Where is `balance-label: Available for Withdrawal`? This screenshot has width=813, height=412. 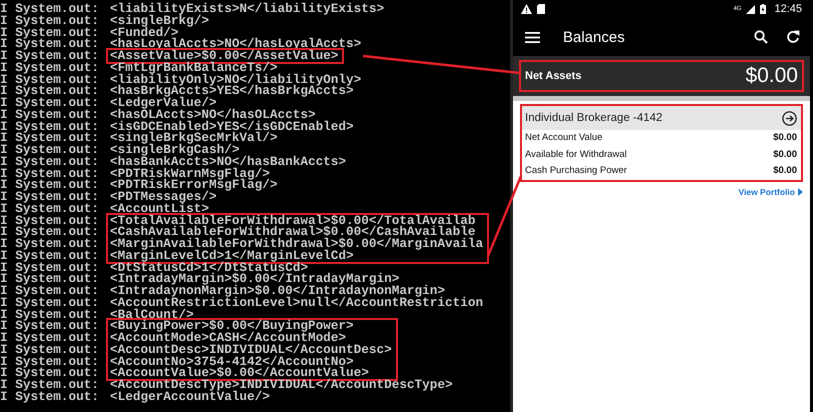
balance-label: Available for Withdrawal is located at coordinates (576, 155).